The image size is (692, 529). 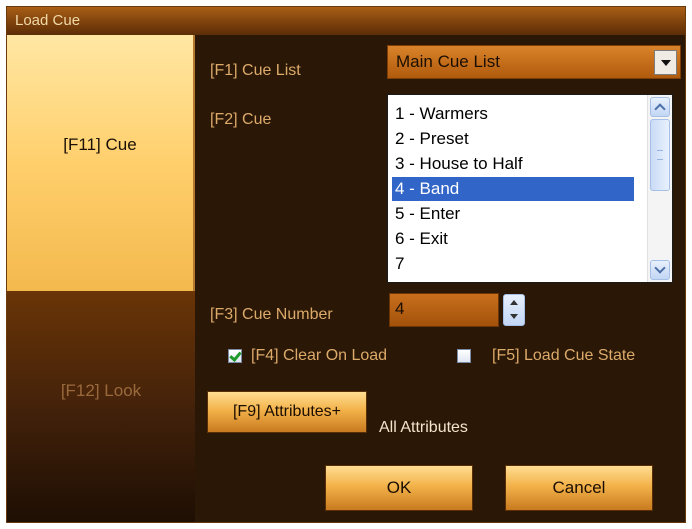 I want to click on chevron-up-icon, so click(x=660, y=109).